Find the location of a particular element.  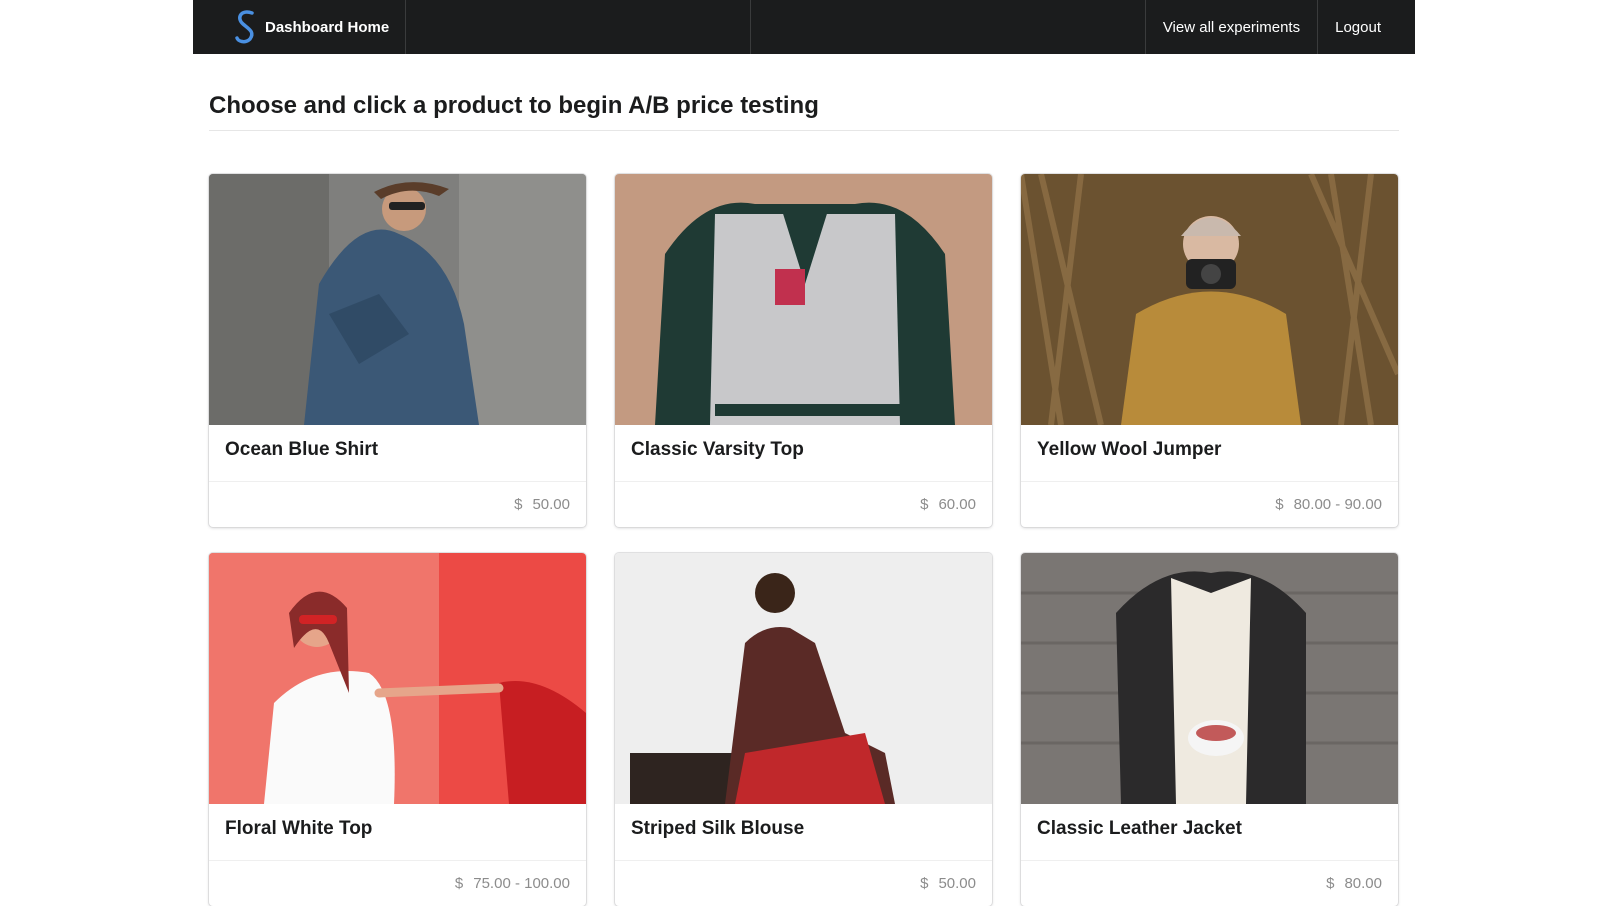

brand-logo-icon is located at coordinates (244, 27).